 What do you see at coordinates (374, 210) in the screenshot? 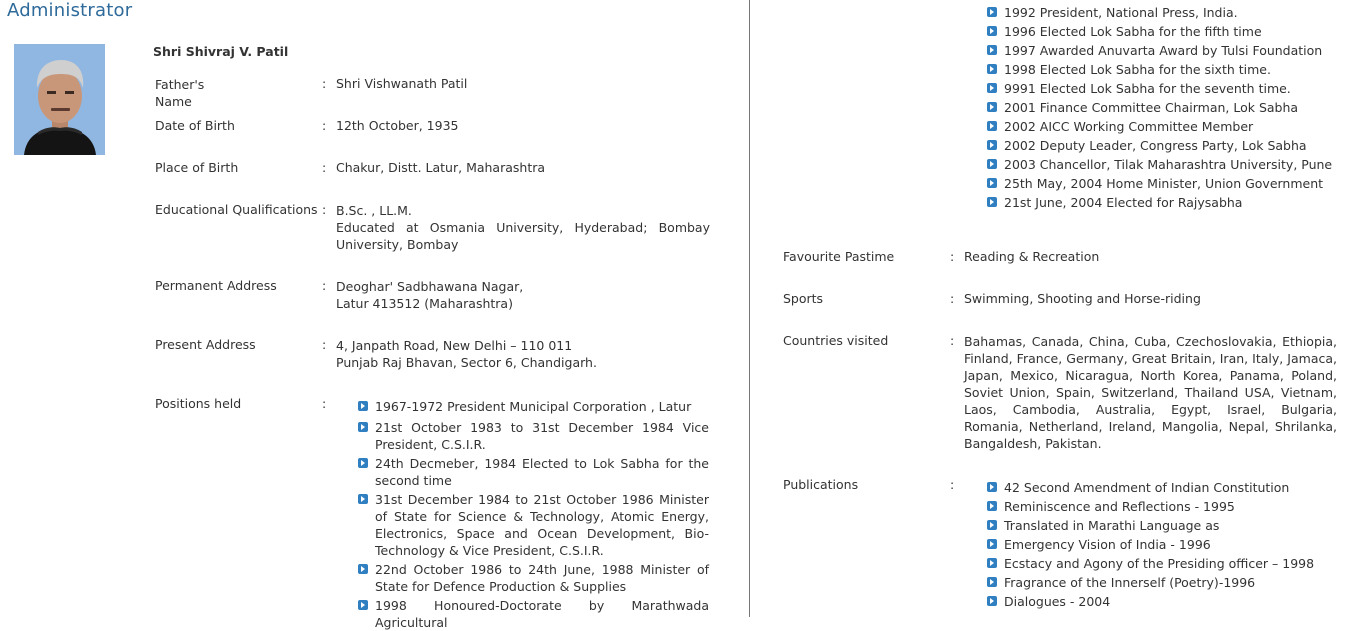
I see `education-line: B.Sc. , LL.M.` at bounding box center [374, 210].